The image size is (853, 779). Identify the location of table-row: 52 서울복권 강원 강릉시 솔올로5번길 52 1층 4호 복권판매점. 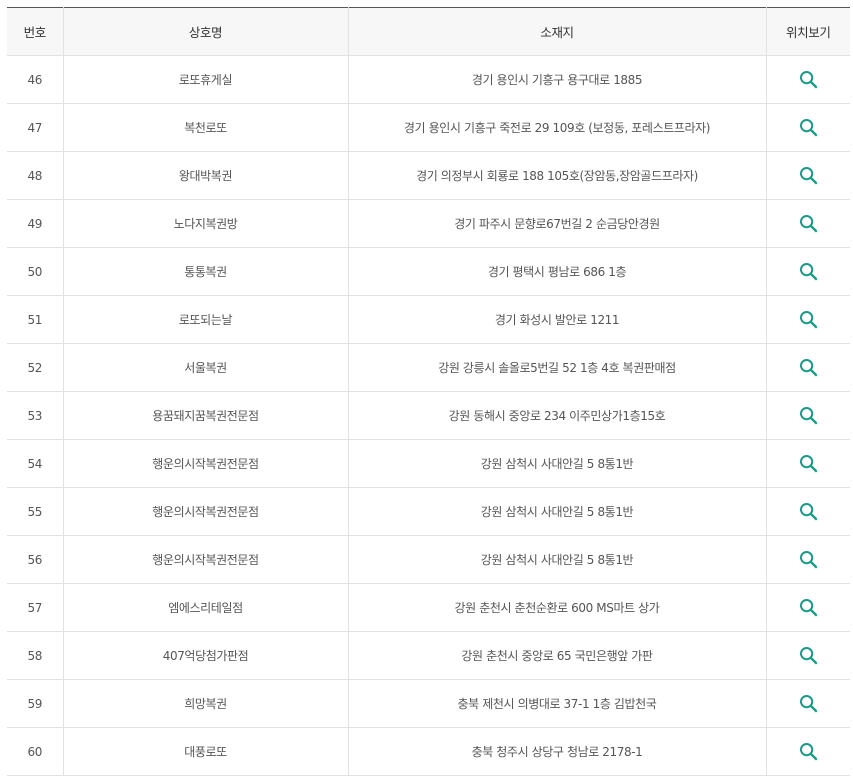
(428, 367).